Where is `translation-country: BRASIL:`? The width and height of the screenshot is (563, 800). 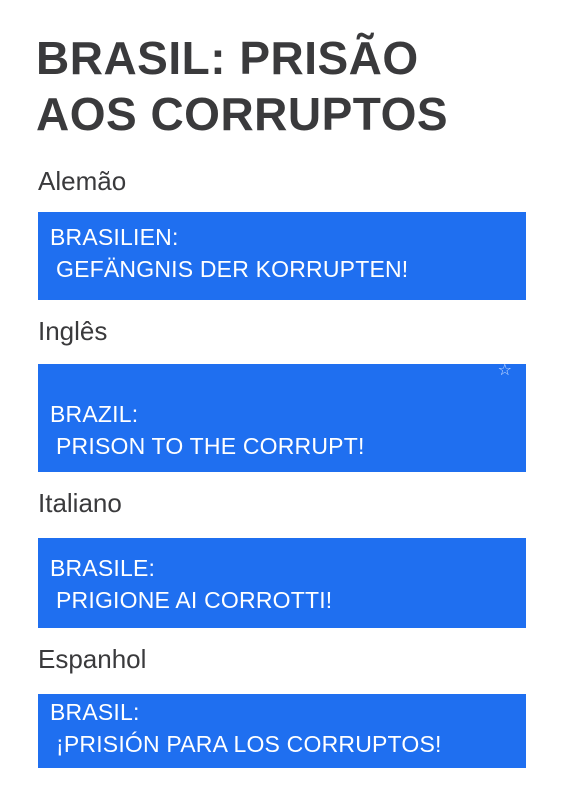 translation-country: BRASIL: is located at coordinates (95, 712).